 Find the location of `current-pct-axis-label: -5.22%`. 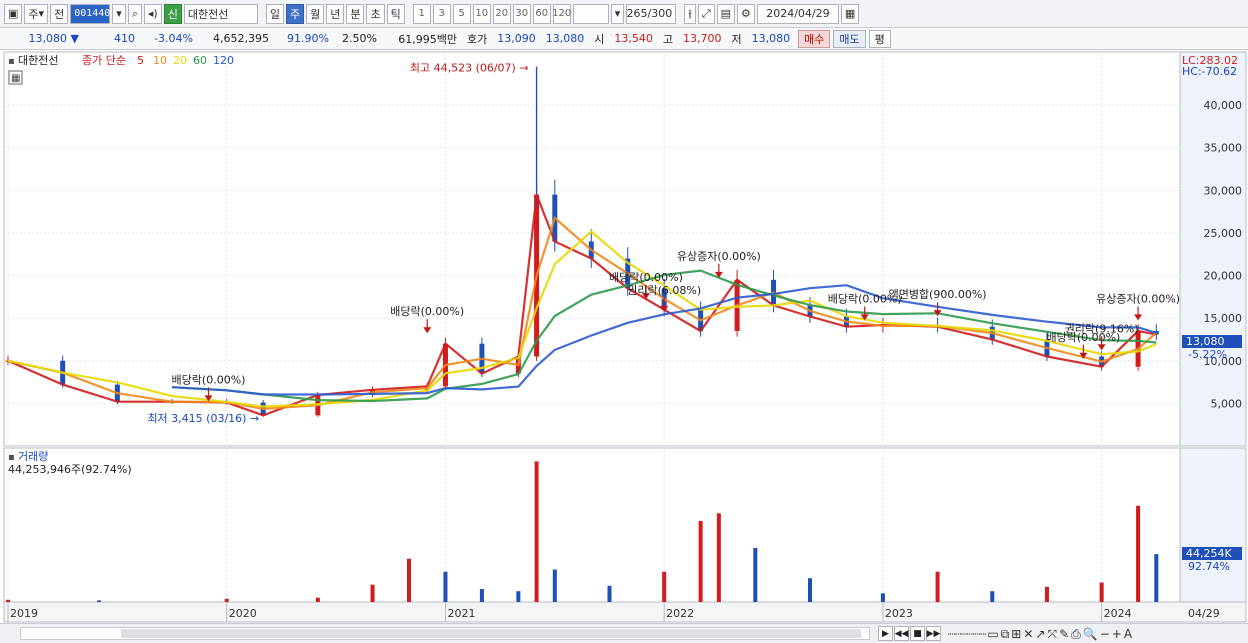

current-pct-axis-label: -5.22% is located at coordinates (1207, 354).